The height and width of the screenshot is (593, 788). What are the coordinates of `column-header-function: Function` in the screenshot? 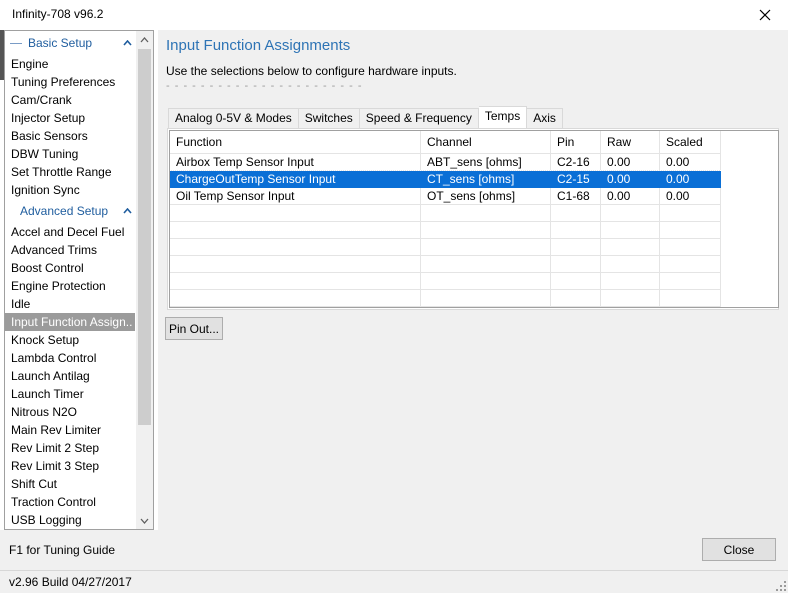 It's located at (295, 142).